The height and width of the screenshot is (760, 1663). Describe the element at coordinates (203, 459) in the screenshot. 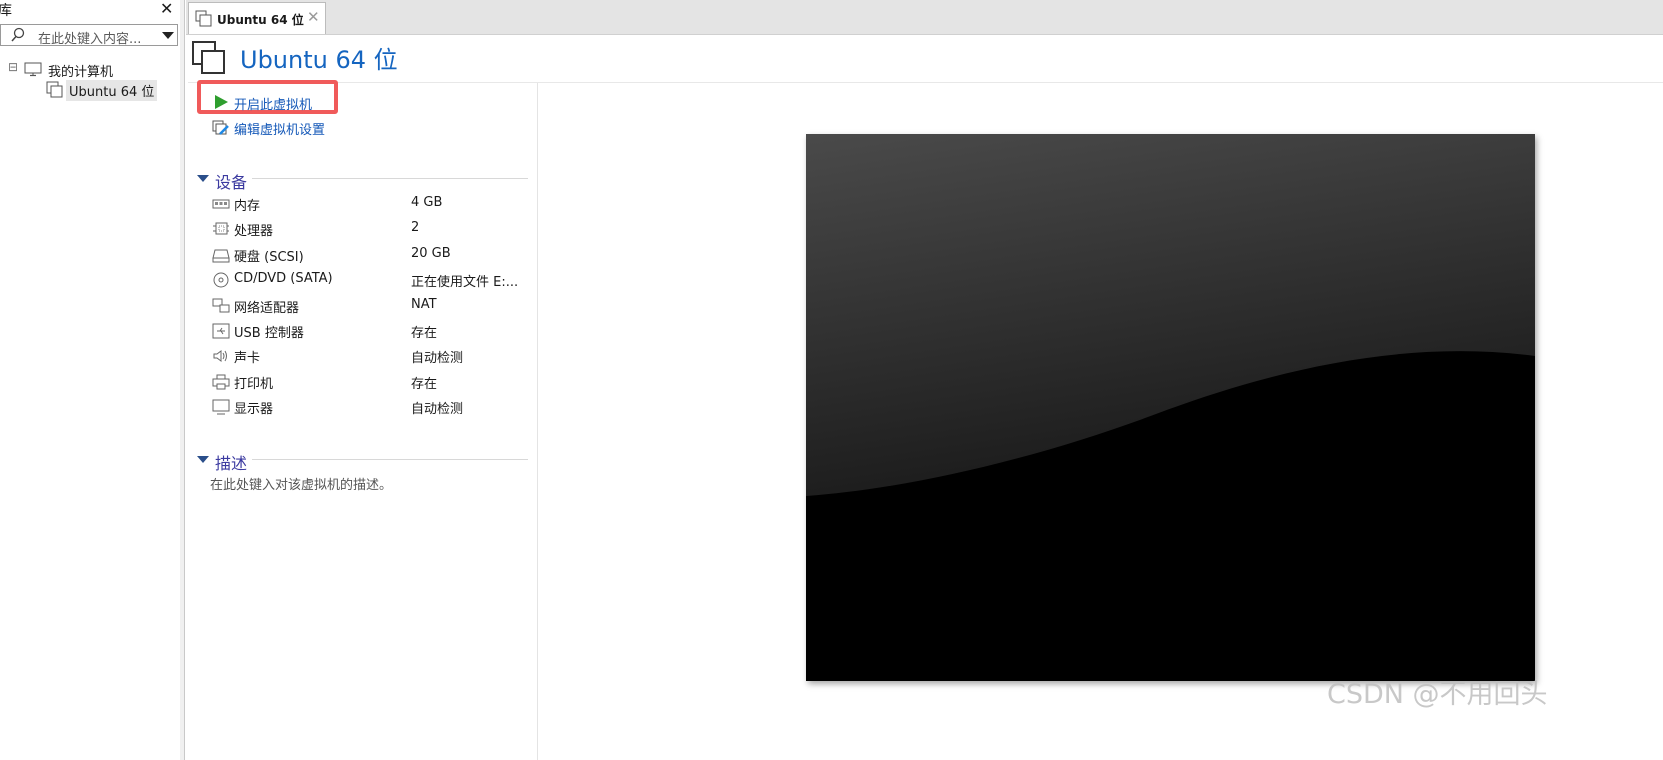

I see `description-collapse-icon` at that location.